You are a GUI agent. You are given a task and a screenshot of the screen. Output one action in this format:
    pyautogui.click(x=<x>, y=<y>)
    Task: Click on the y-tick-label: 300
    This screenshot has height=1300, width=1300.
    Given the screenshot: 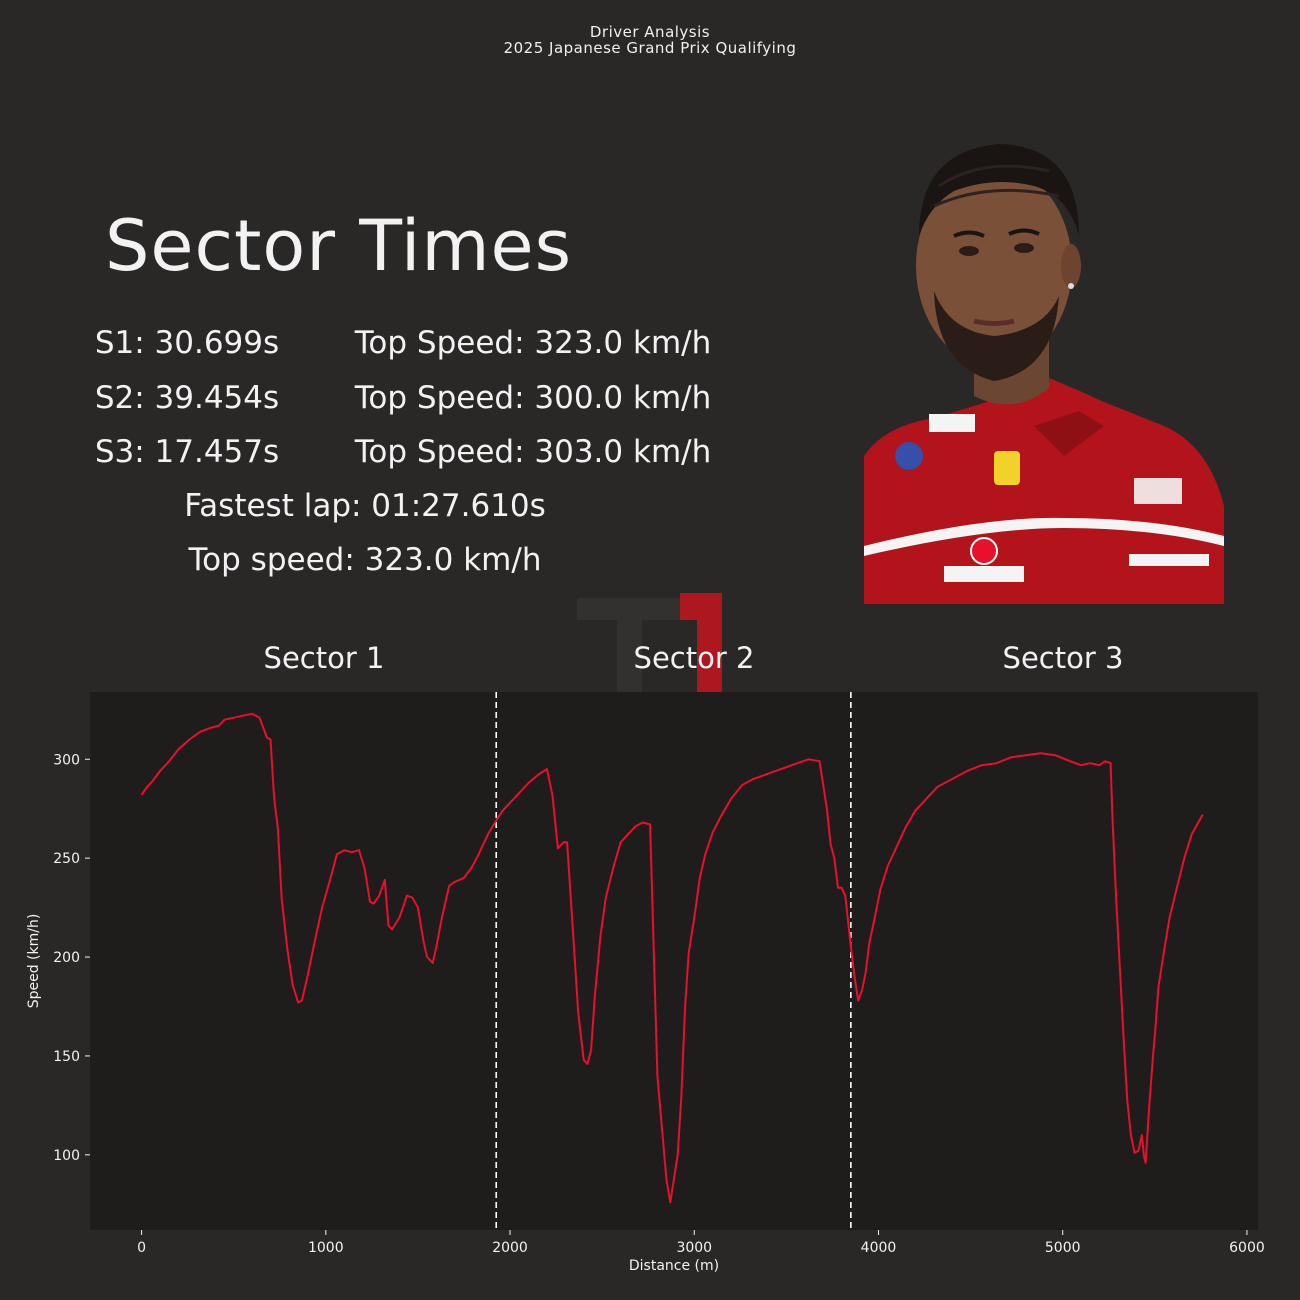 What is the action you would take?
    pyautogui.click(x=66, y=760)
    